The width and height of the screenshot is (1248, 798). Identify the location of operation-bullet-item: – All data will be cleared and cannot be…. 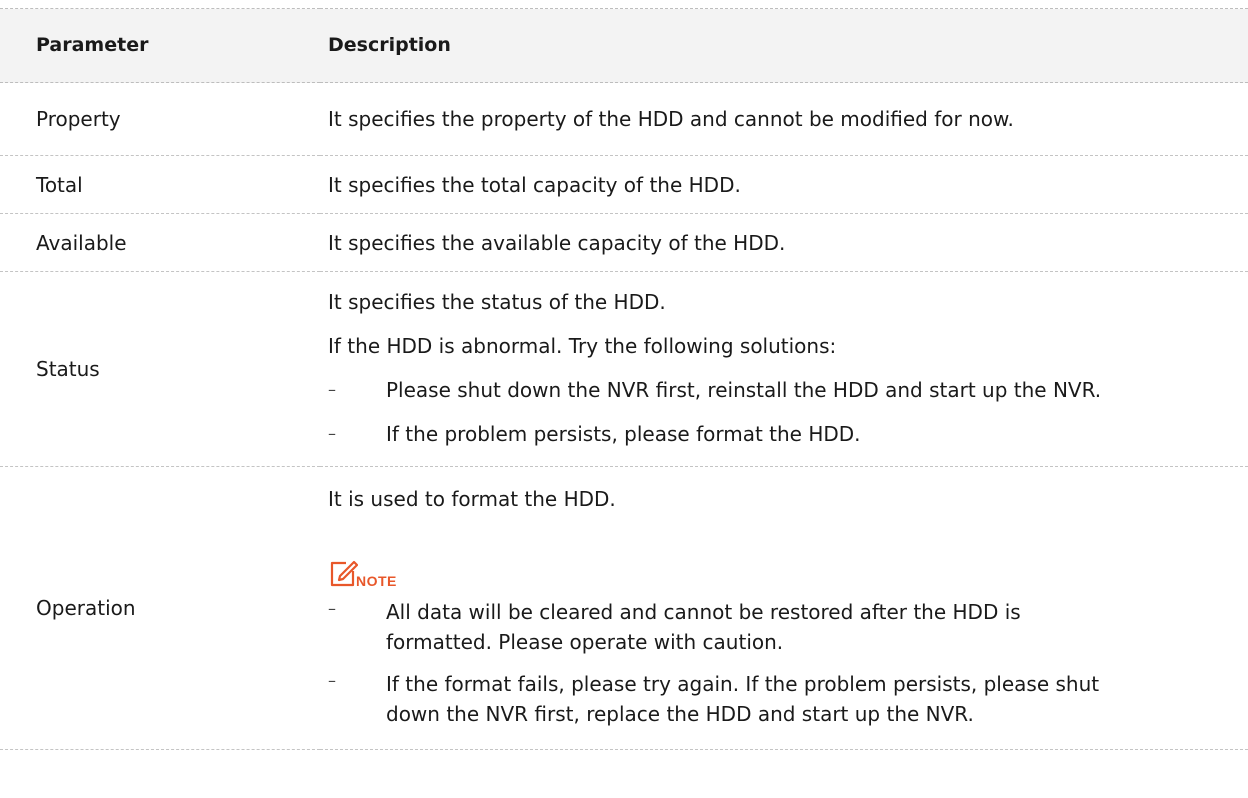
(788, 627).